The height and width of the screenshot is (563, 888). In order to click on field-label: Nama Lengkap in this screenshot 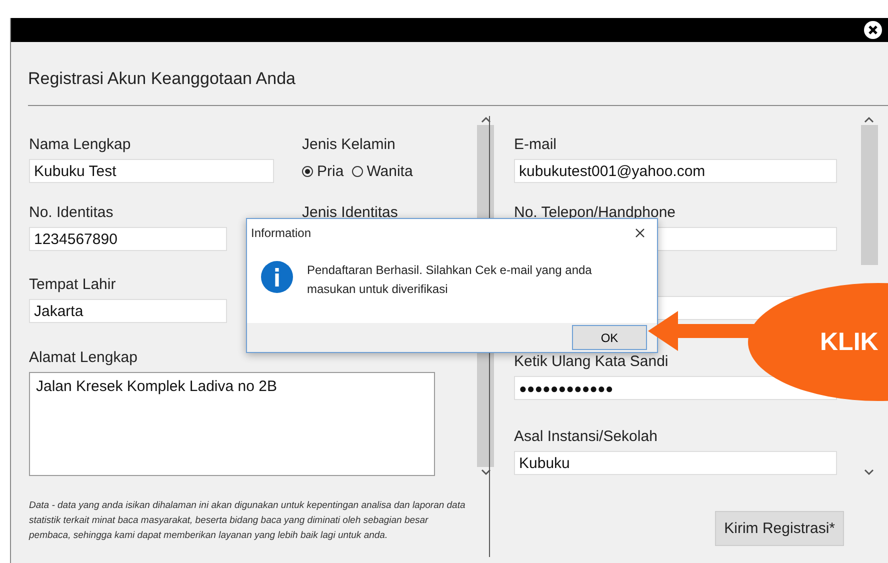, I will do `click(80, 145)`.